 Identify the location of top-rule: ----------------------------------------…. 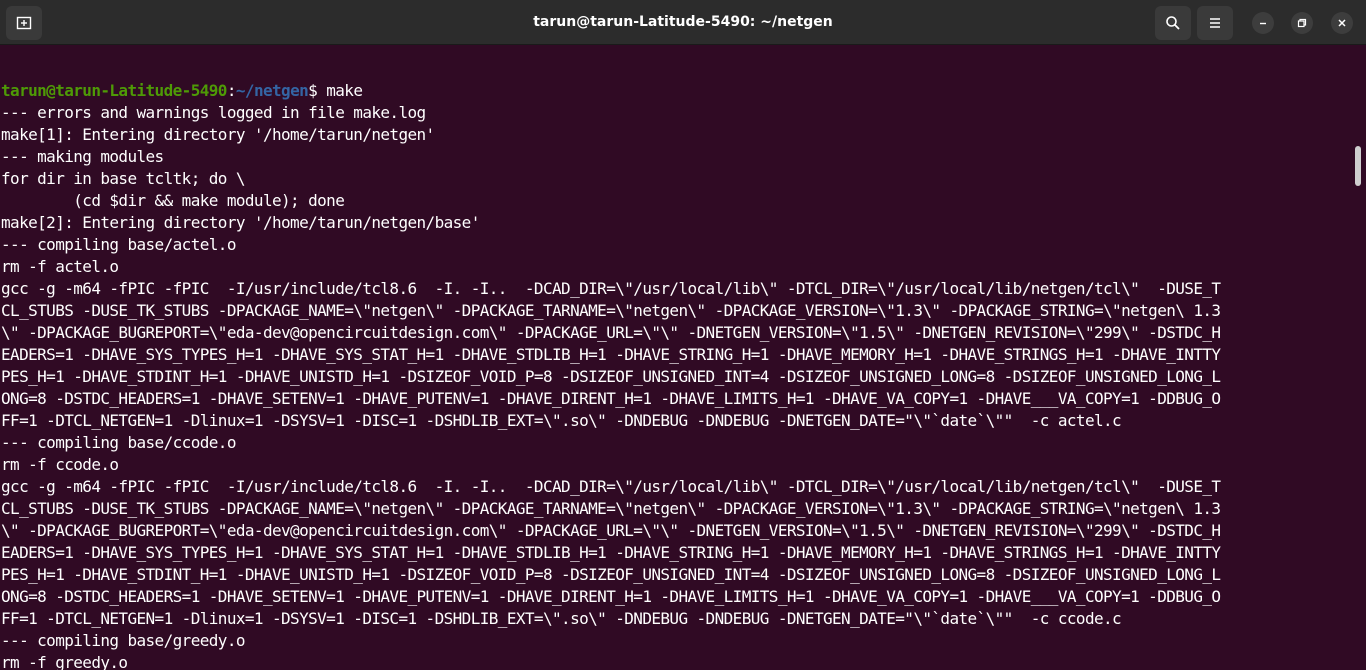
(675, 51).